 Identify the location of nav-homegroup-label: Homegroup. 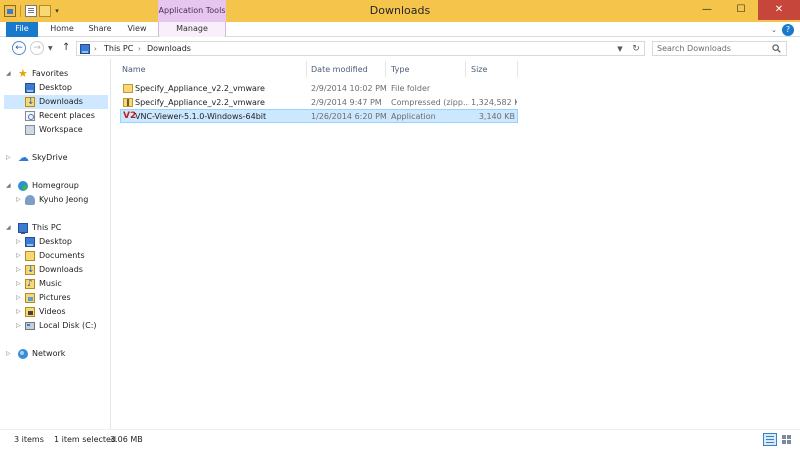
(55, 185).